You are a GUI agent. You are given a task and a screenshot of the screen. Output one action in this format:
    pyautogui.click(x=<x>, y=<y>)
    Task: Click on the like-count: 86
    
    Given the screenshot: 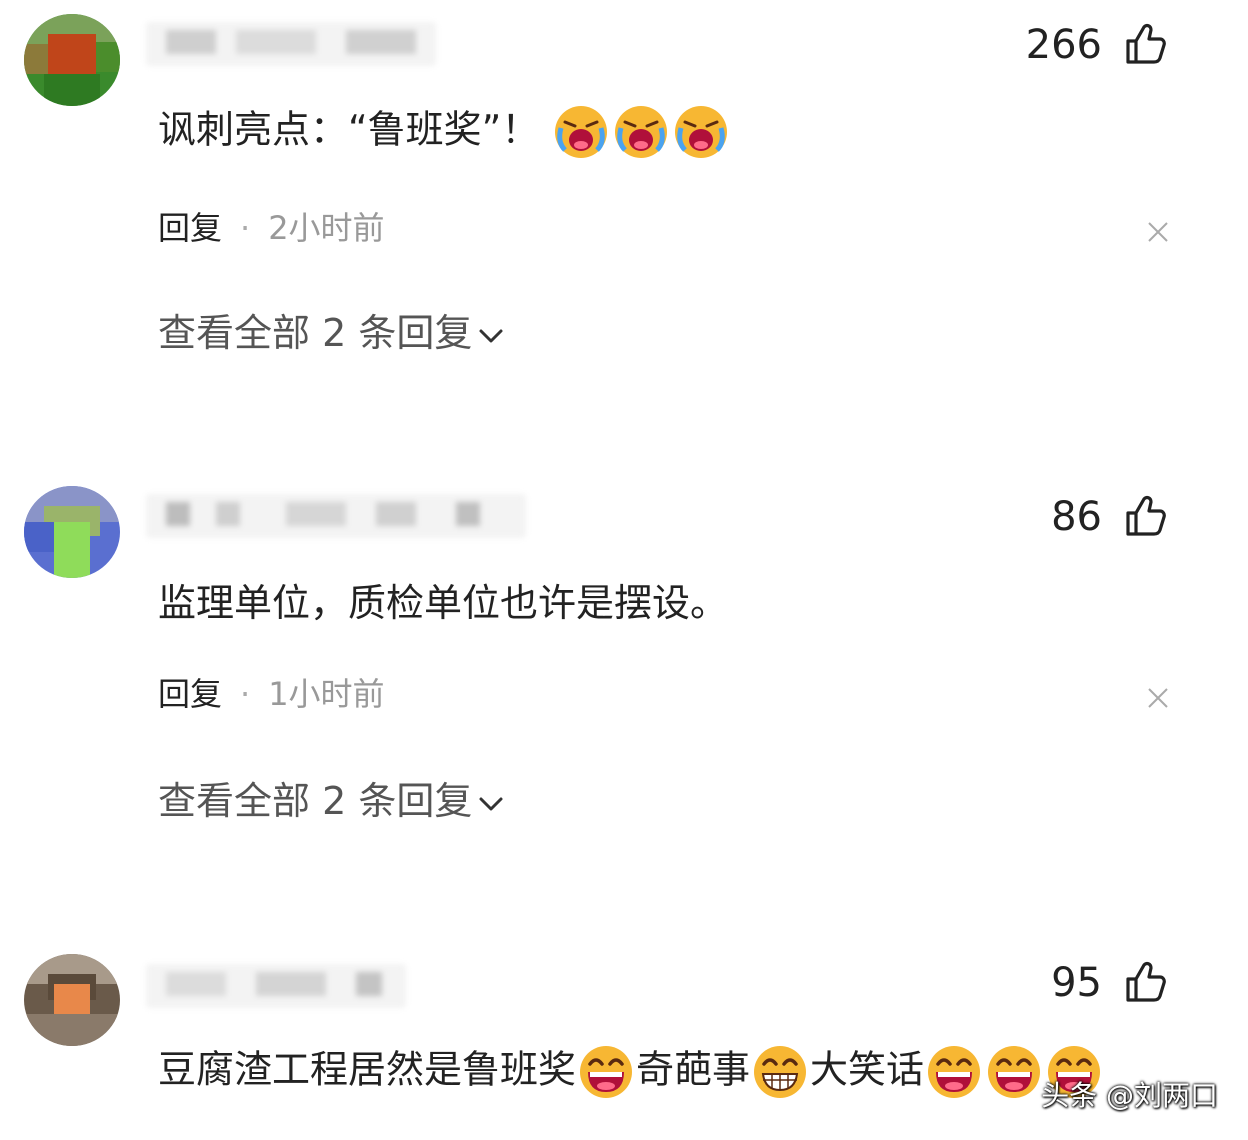 What is the action you would take?
    pyautogui.click(x=1076, y=517)
    